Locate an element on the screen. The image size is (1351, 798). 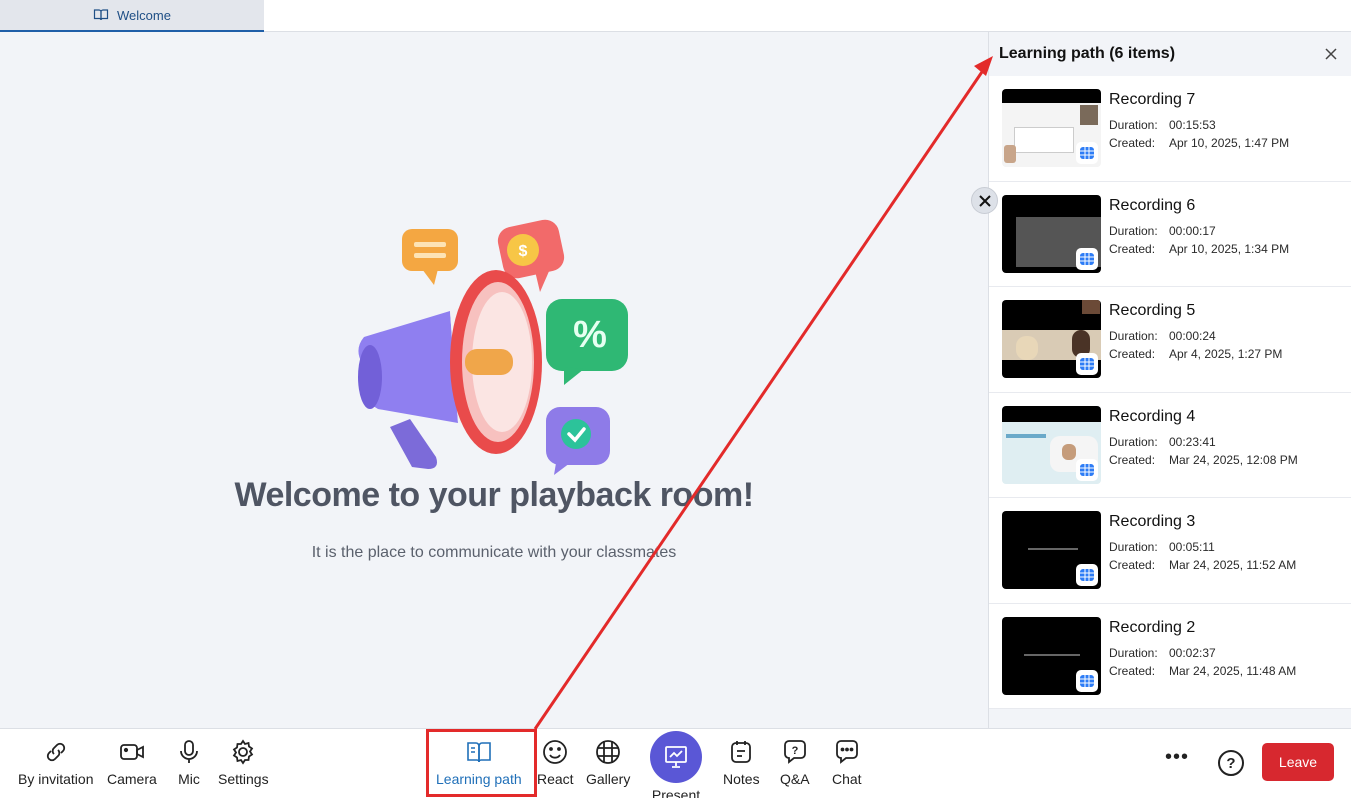
present-button: Present is located at coordinates (676, 764).